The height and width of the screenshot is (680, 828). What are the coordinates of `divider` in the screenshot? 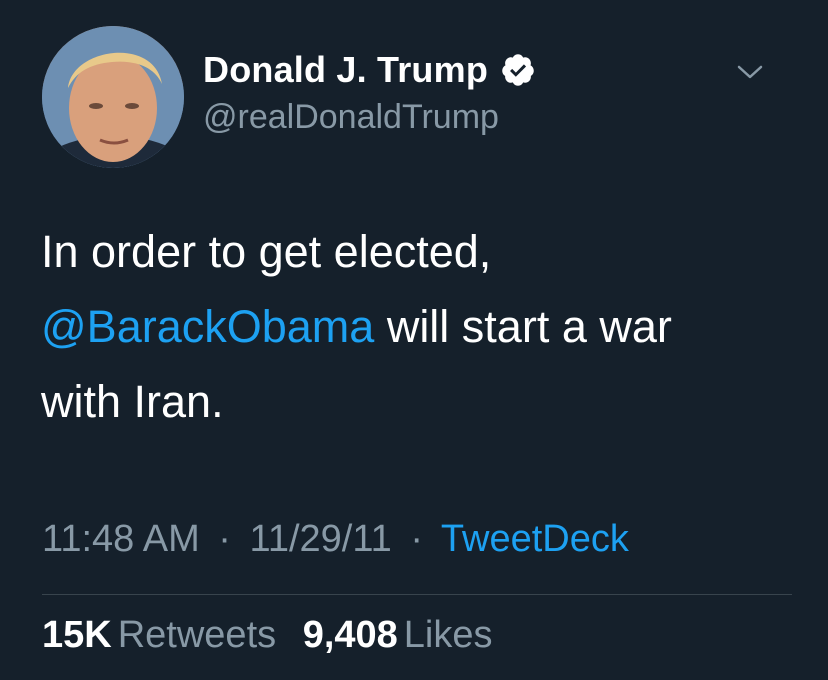 It's located at (417, 594).